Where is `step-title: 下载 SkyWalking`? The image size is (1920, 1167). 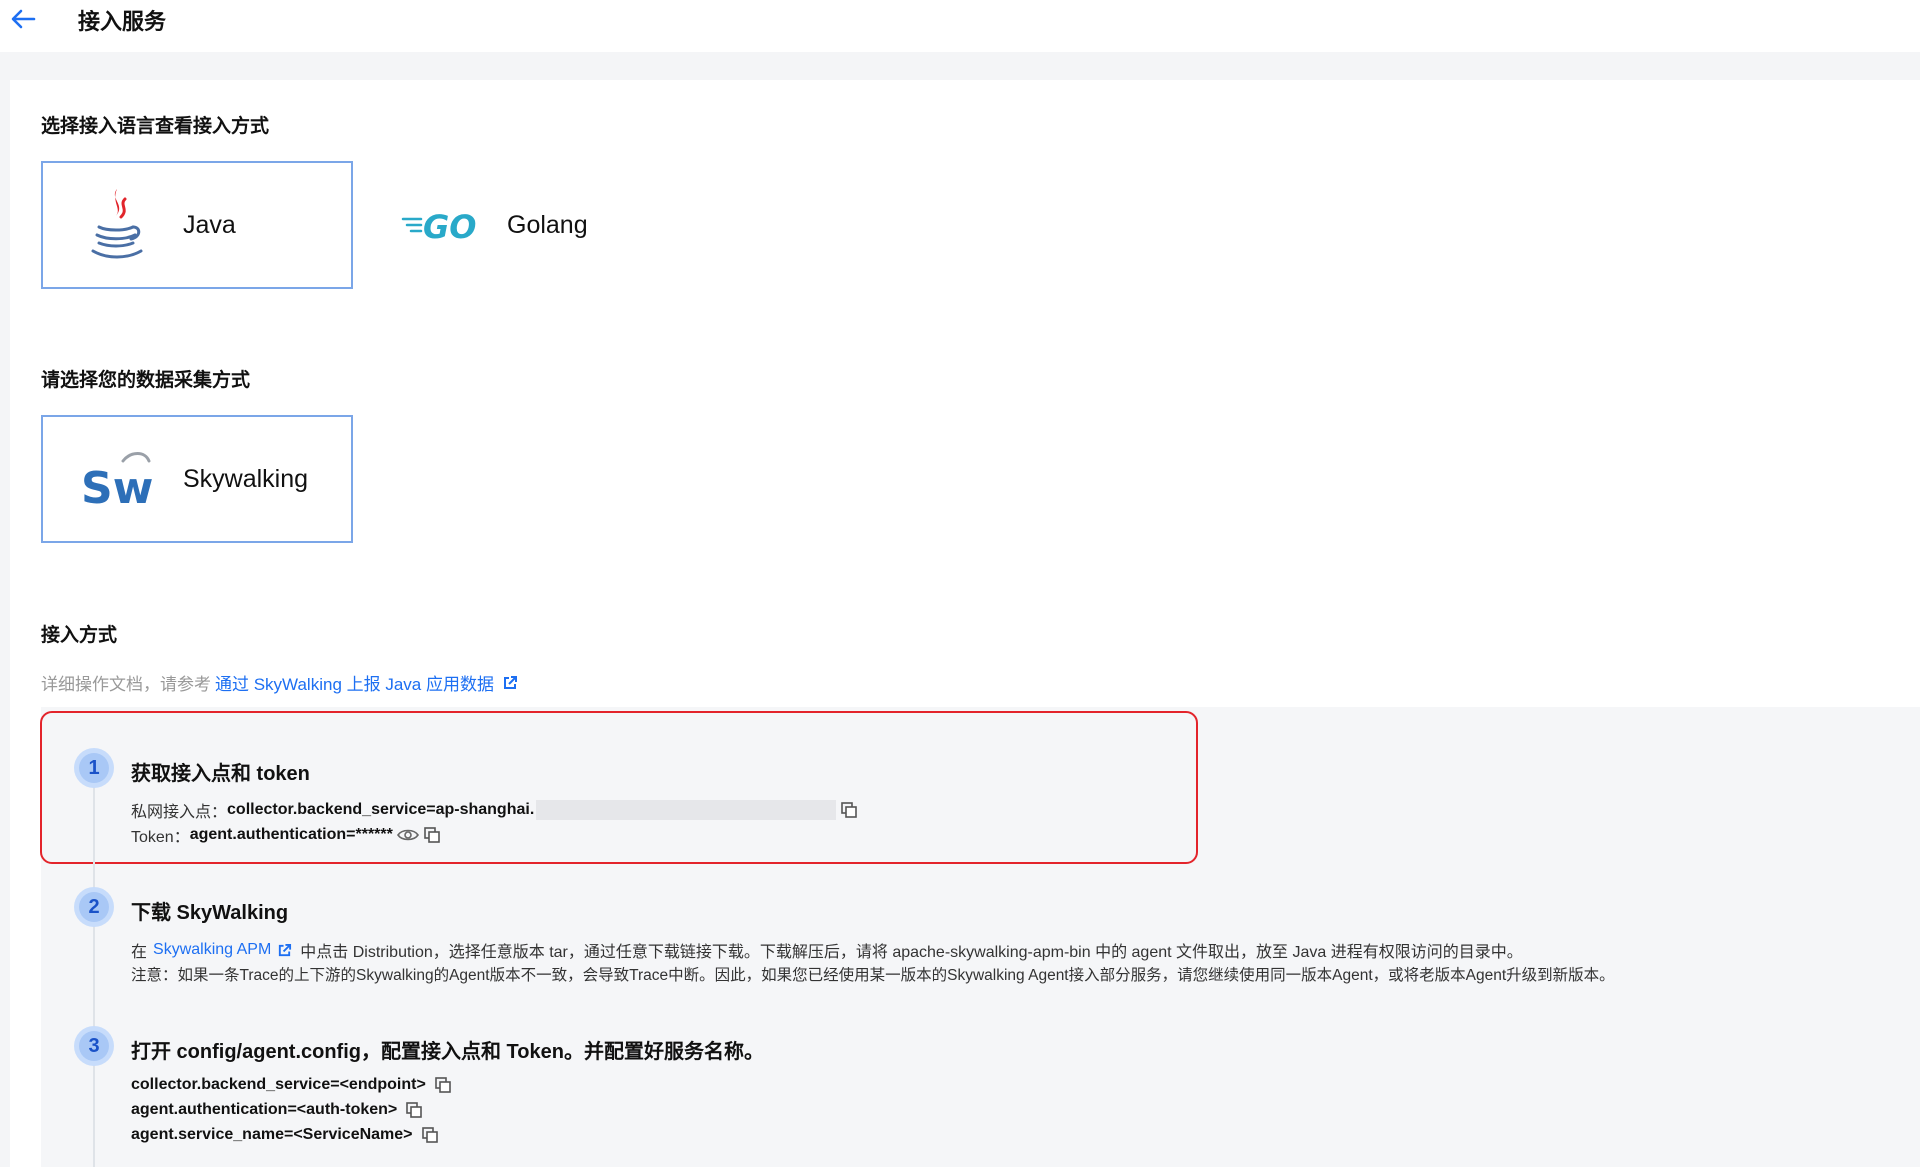 step-title: 下载 SkyWalking is located at coordinates (210, 913).